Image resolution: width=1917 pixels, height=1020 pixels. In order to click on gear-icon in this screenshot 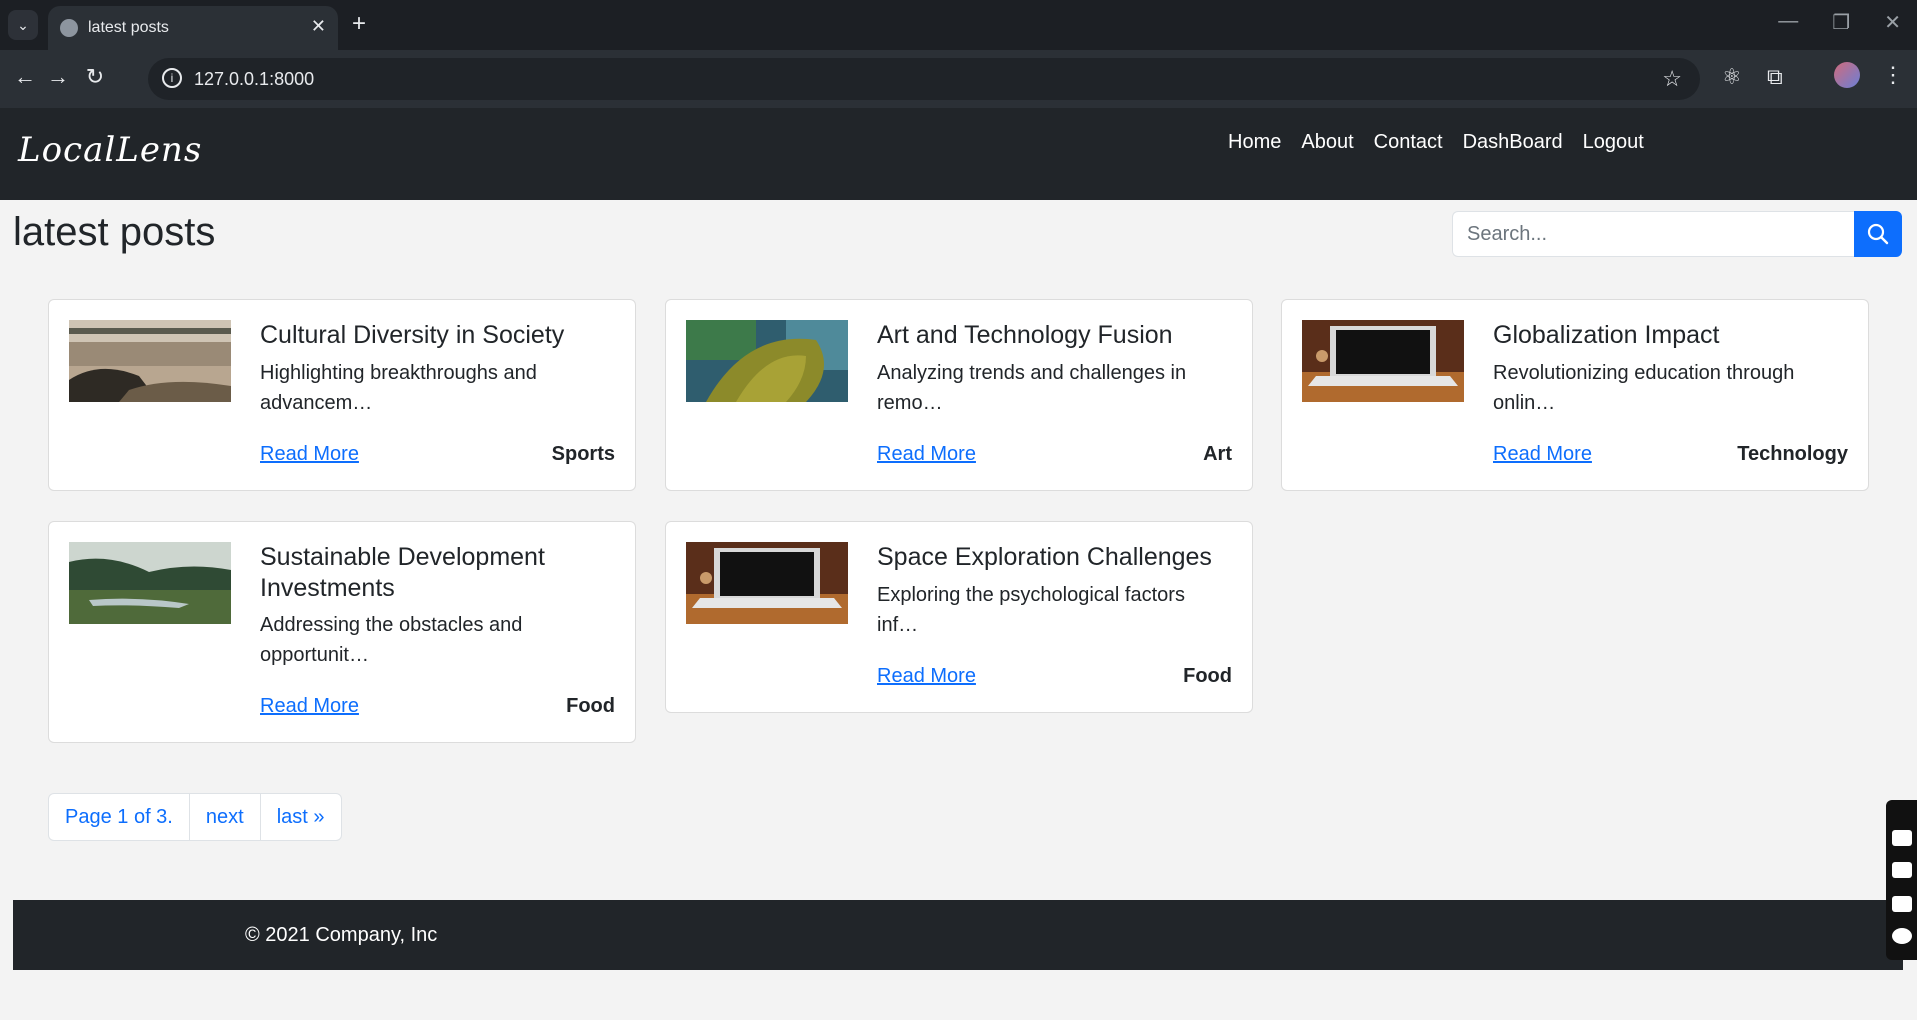, I will do `click(1902, 936)`.